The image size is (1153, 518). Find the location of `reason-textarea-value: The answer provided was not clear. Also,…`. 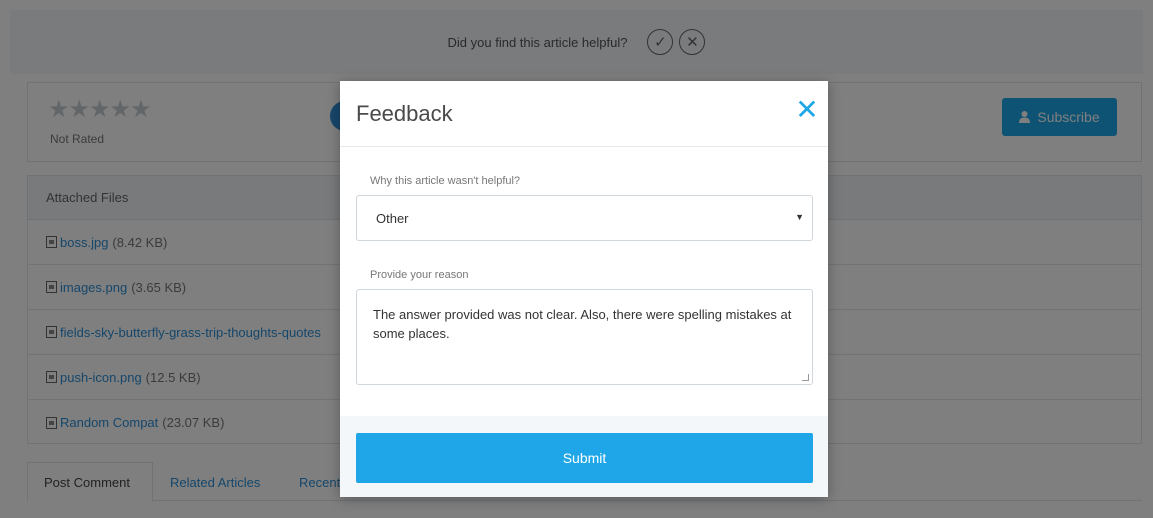

reason-textarea-value: The answer provided was not clear. Also,… is located at coordinates (582, 324).